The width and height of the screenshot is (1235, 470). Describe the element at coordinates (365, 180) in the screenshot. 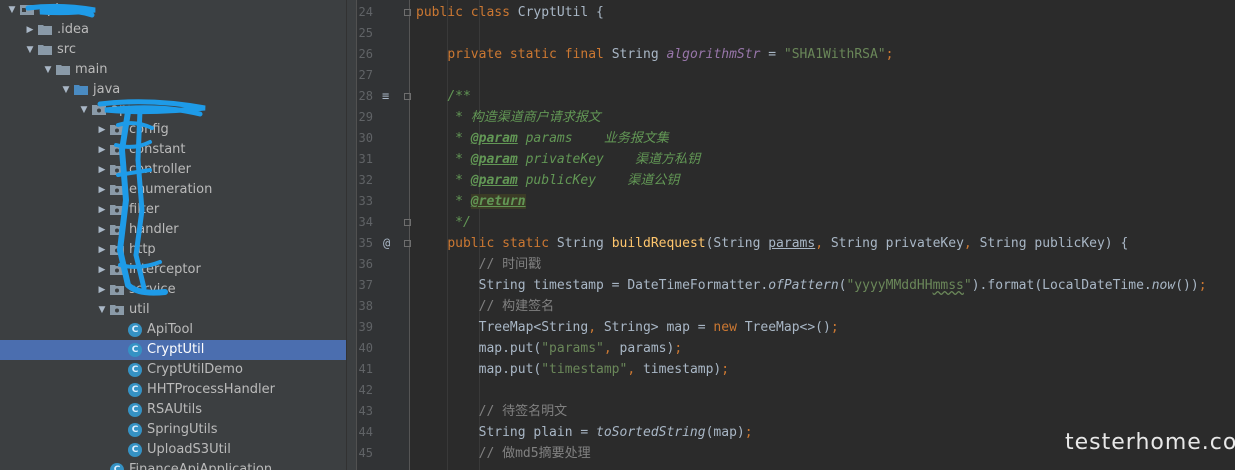

I see `line-number: 32` at that location.